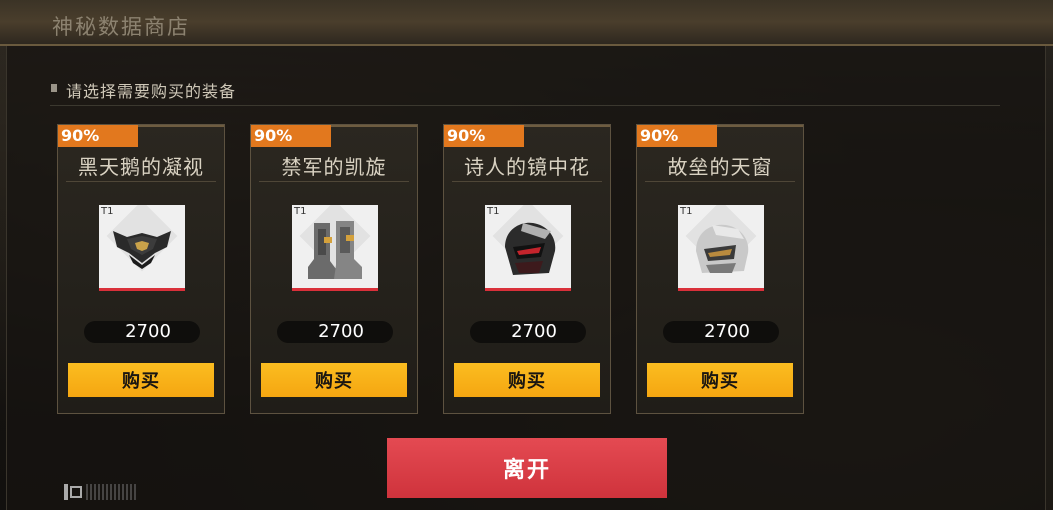  I want to click on item-name: 诗人的镜中花, so click(527, 167).